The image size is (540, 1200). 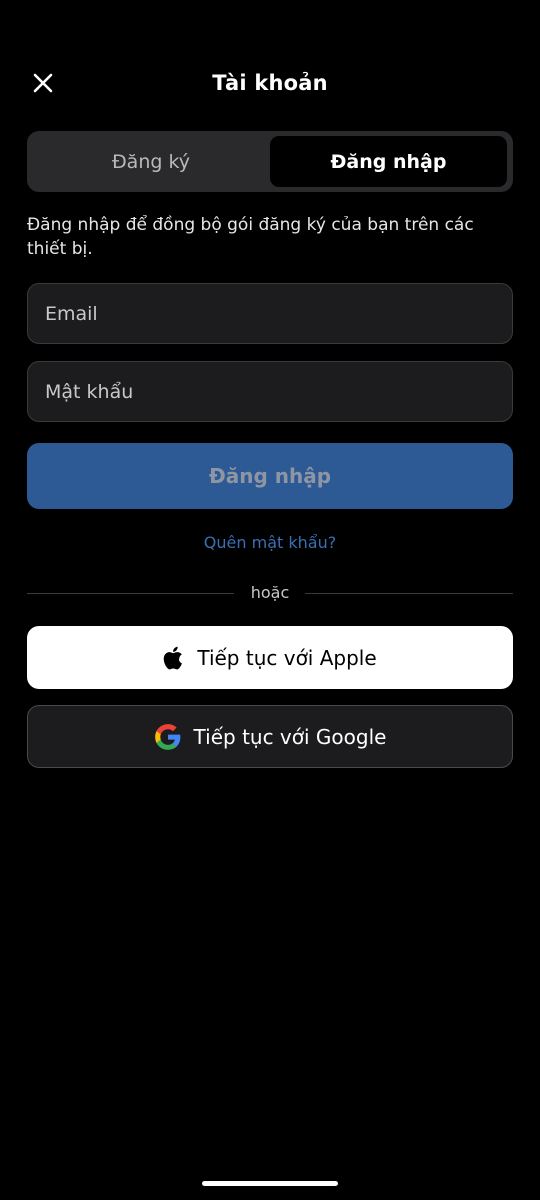 What do you see at coordinates (168, 737) in the screenshot?
I see `google-icon` at bounding box center [168, 737].